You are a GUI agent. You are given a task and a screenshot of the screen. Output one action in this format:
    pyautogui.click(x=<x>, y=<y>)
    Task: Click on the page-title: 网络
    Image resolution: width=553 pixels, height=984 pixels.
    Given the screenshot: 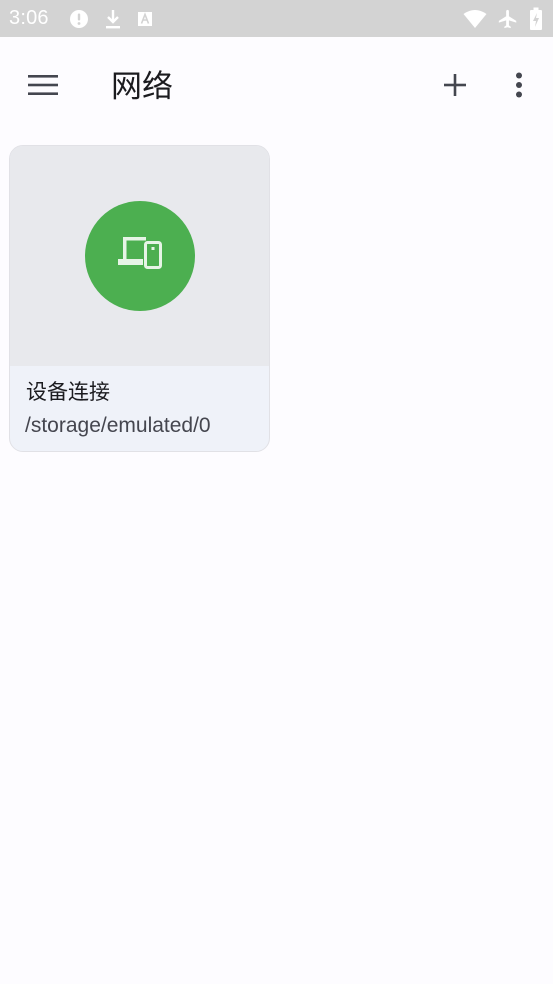 What is the action you would take?
    pyautogui.click(x=142, y=87)
    